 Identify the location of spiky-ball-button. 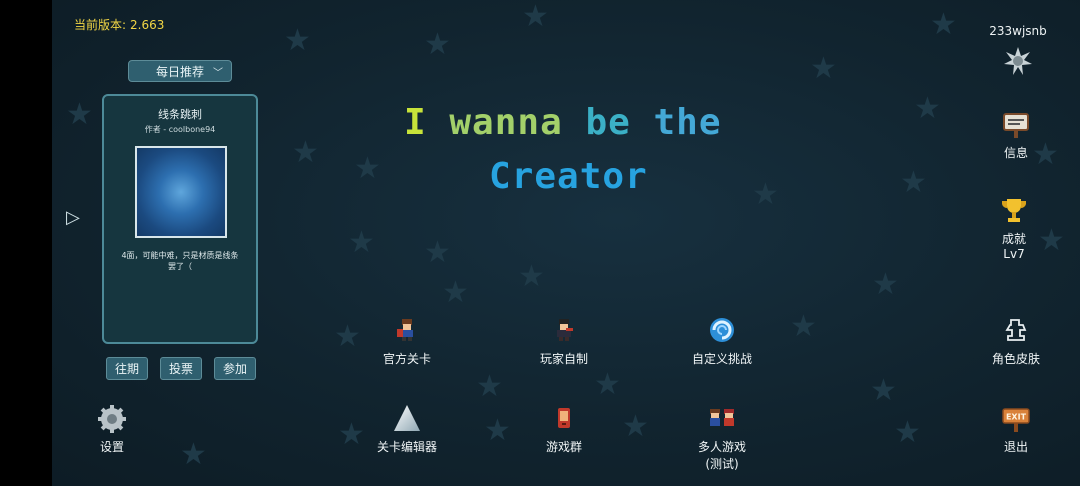
(1018, 63).